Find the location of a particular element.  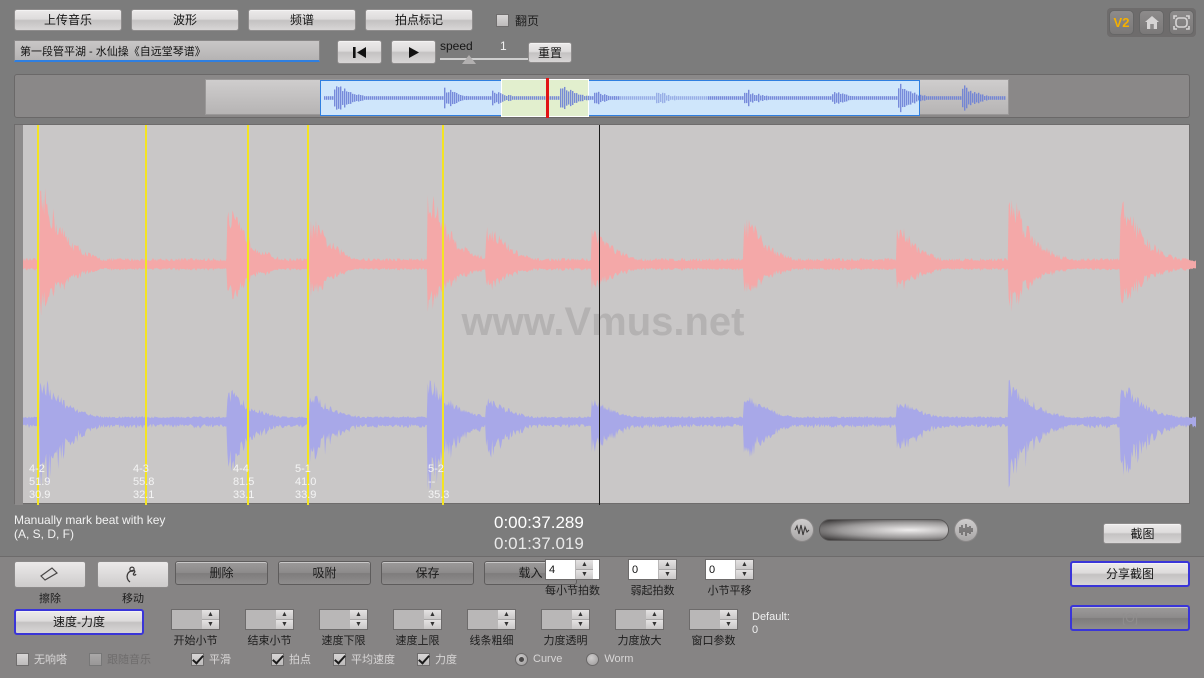

camera-button: [O] is located at coordinates (1130, 618).